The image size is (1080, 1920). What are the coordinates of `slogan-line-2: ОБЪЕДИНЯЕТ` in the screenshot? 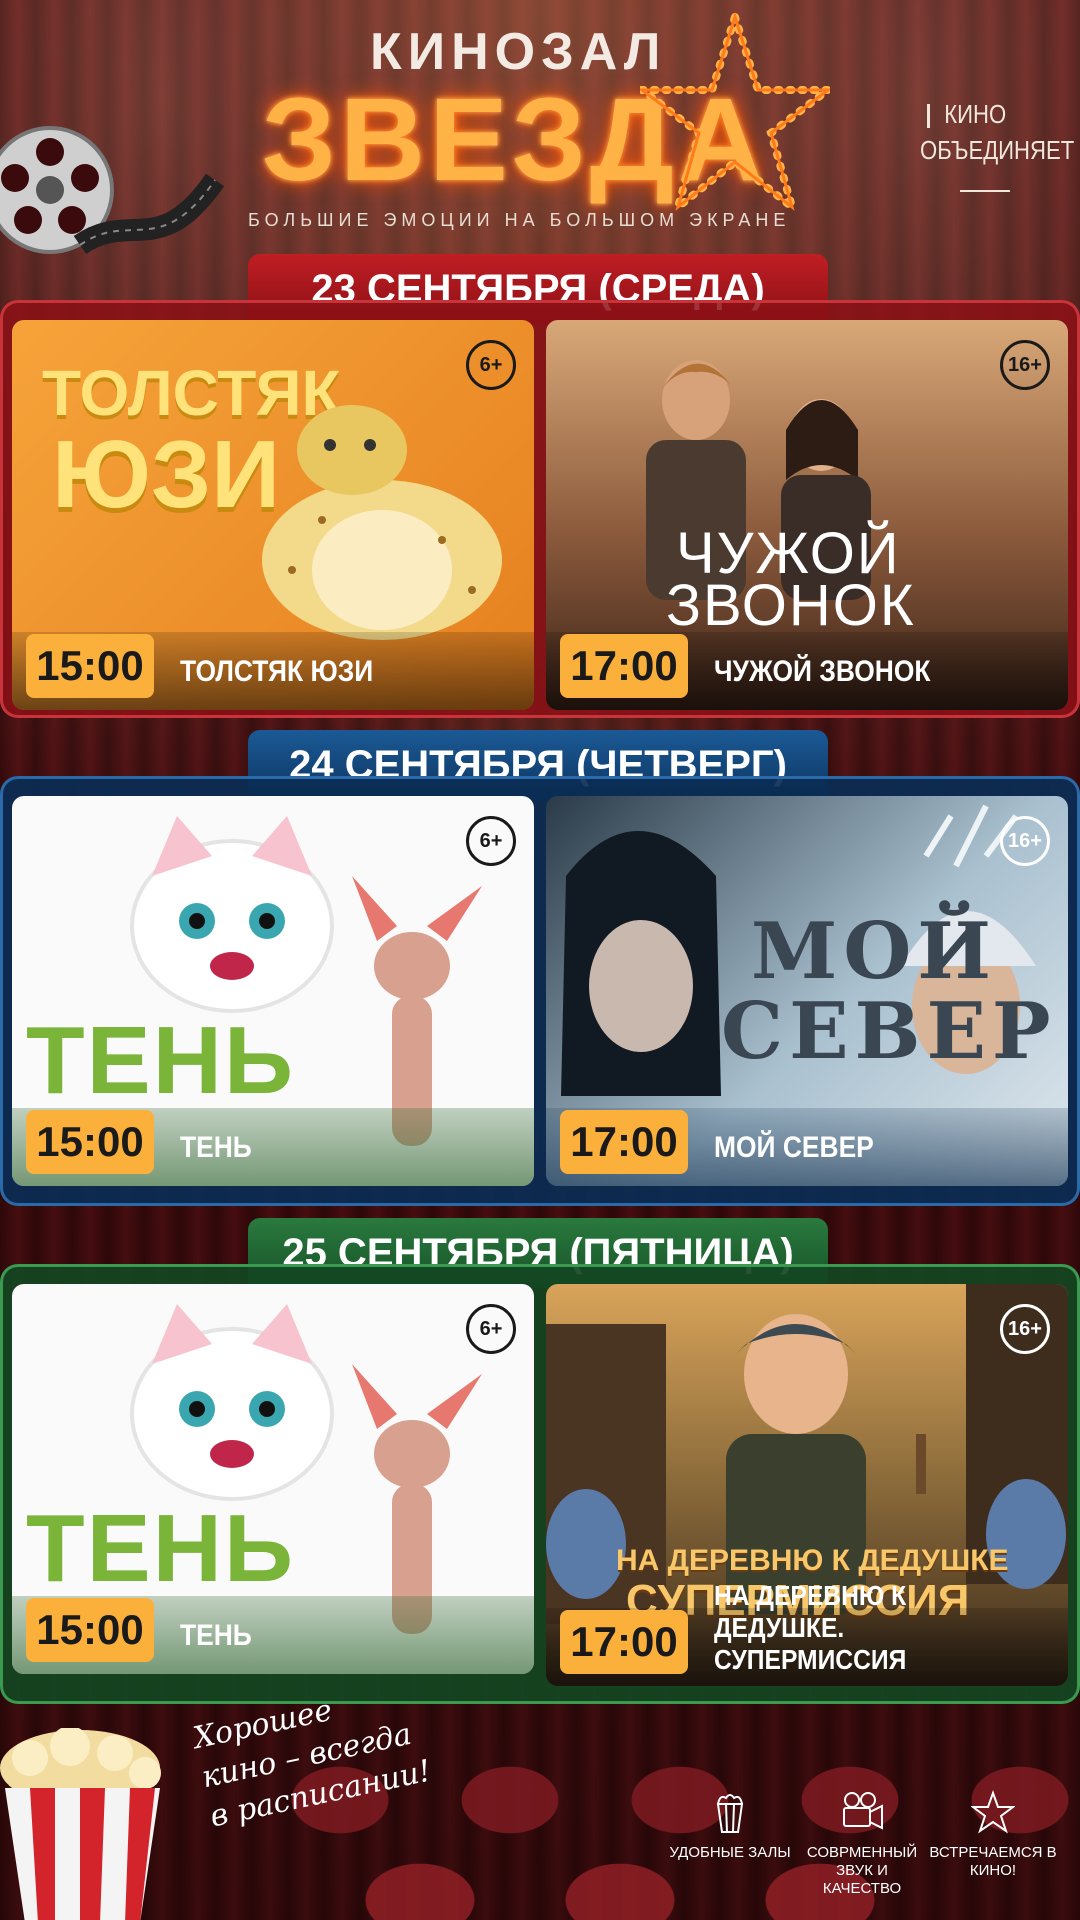 It's located at (997, 150).